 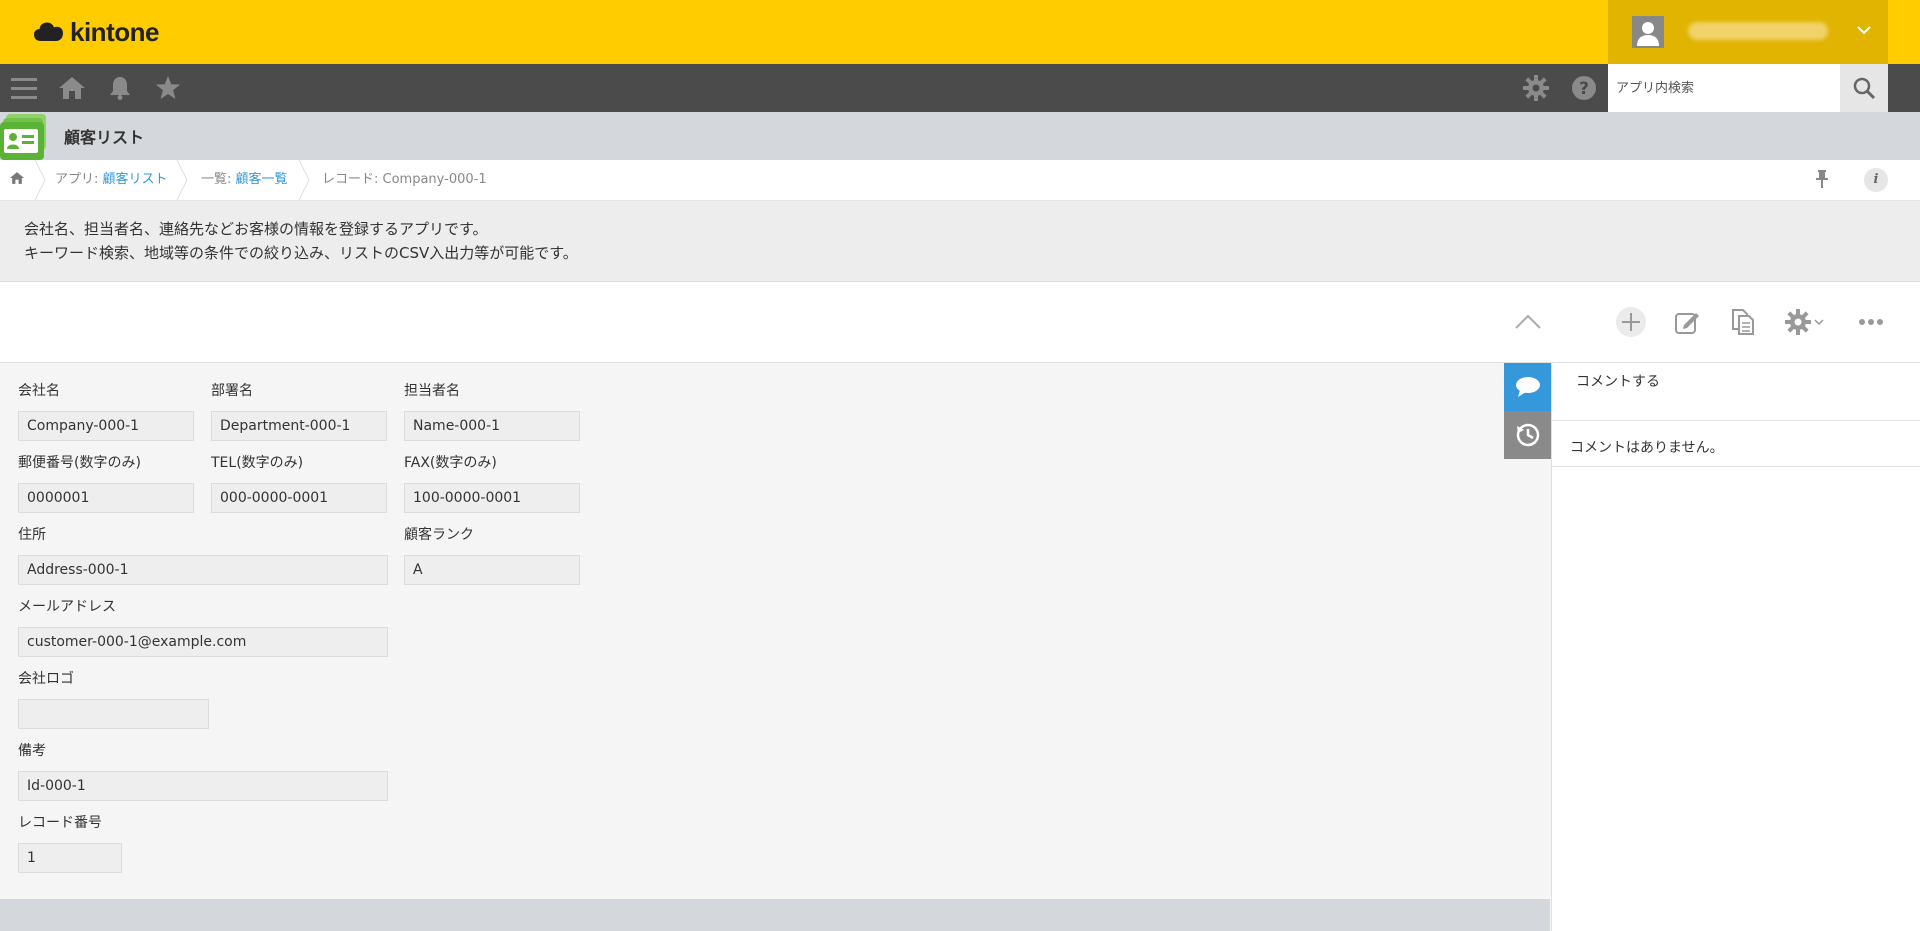 I want to click on breadcrumb-record: レコード: Company-000-1, so click(x=404, y=179).